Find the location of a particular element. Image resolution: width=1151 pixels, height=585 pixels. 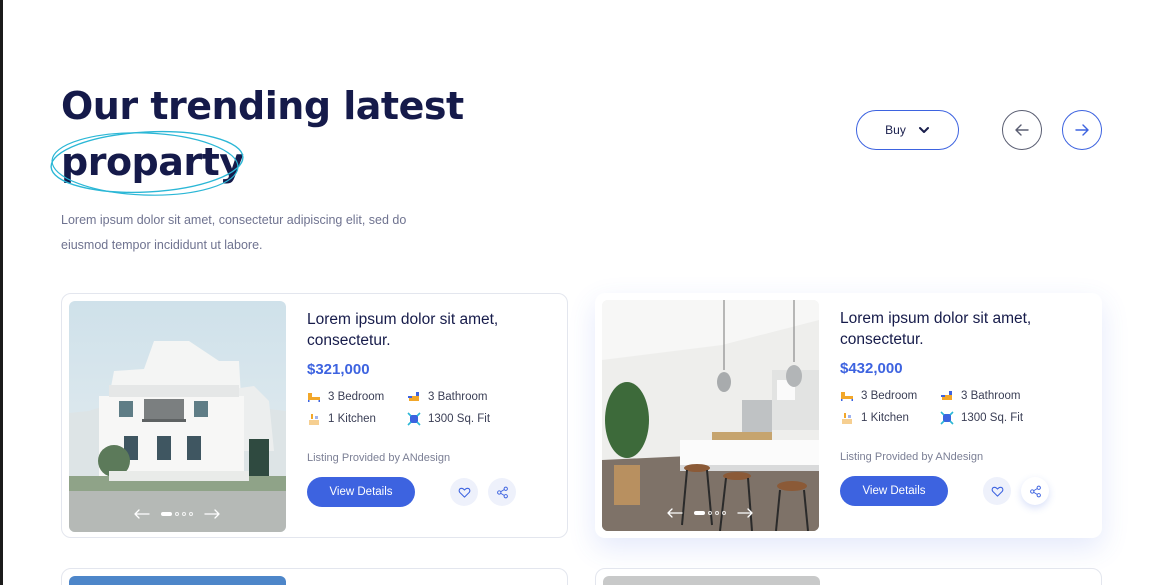

listing-type-dropdown: Buy is located at coordinates (907, 130).